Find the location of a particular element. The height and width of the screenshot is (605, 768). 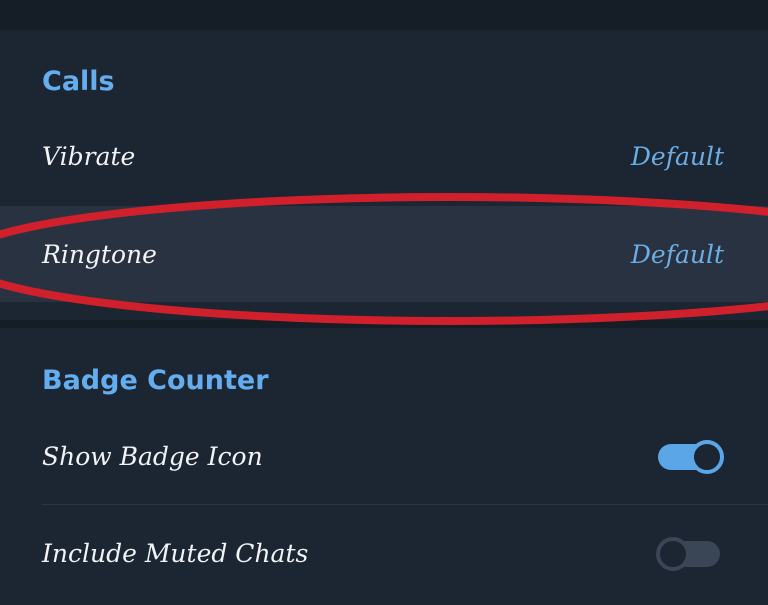

calls-section-title: Calls is located at coordinates (78, 81).